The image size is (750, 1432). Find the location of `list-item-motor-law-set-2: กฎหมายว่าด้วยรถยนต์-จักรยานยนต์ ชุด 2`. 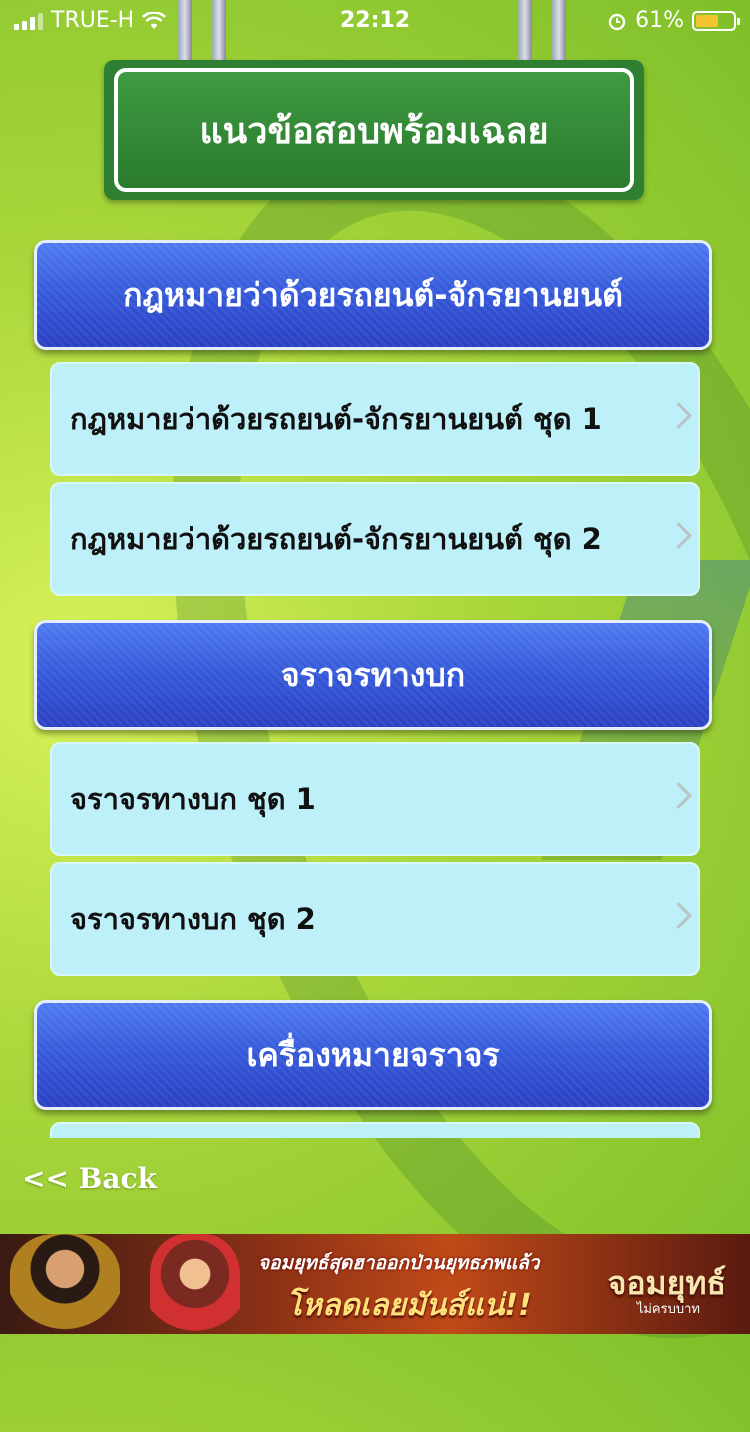

list-item-motor-law-set-2: กฎหมายว่าด้วยรถยนต์-จักรยานยนต์ ชุด 2 is located at coordinates (375, 539).